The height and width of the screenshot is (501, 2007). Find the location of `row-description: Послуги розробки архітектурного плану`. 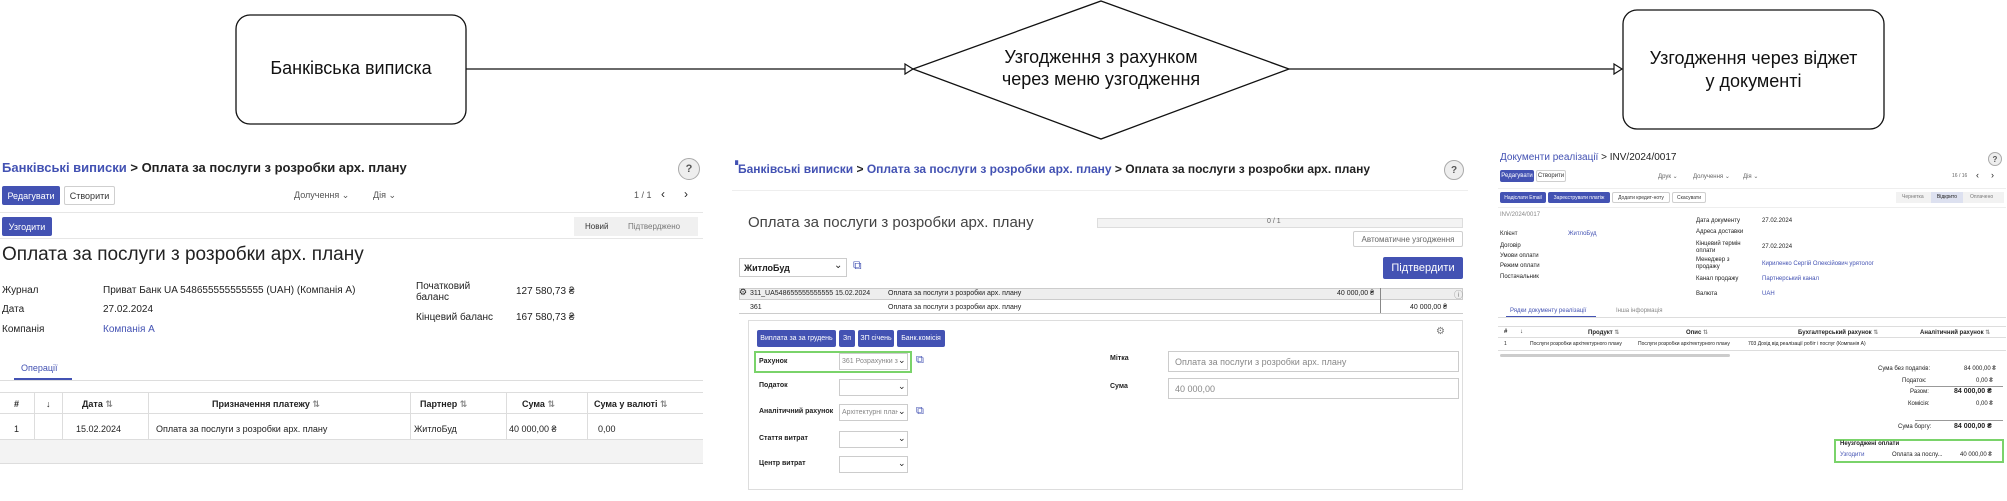

row-description: Послуги розробки архітектурного плану is located at coordinates (1684, 344).